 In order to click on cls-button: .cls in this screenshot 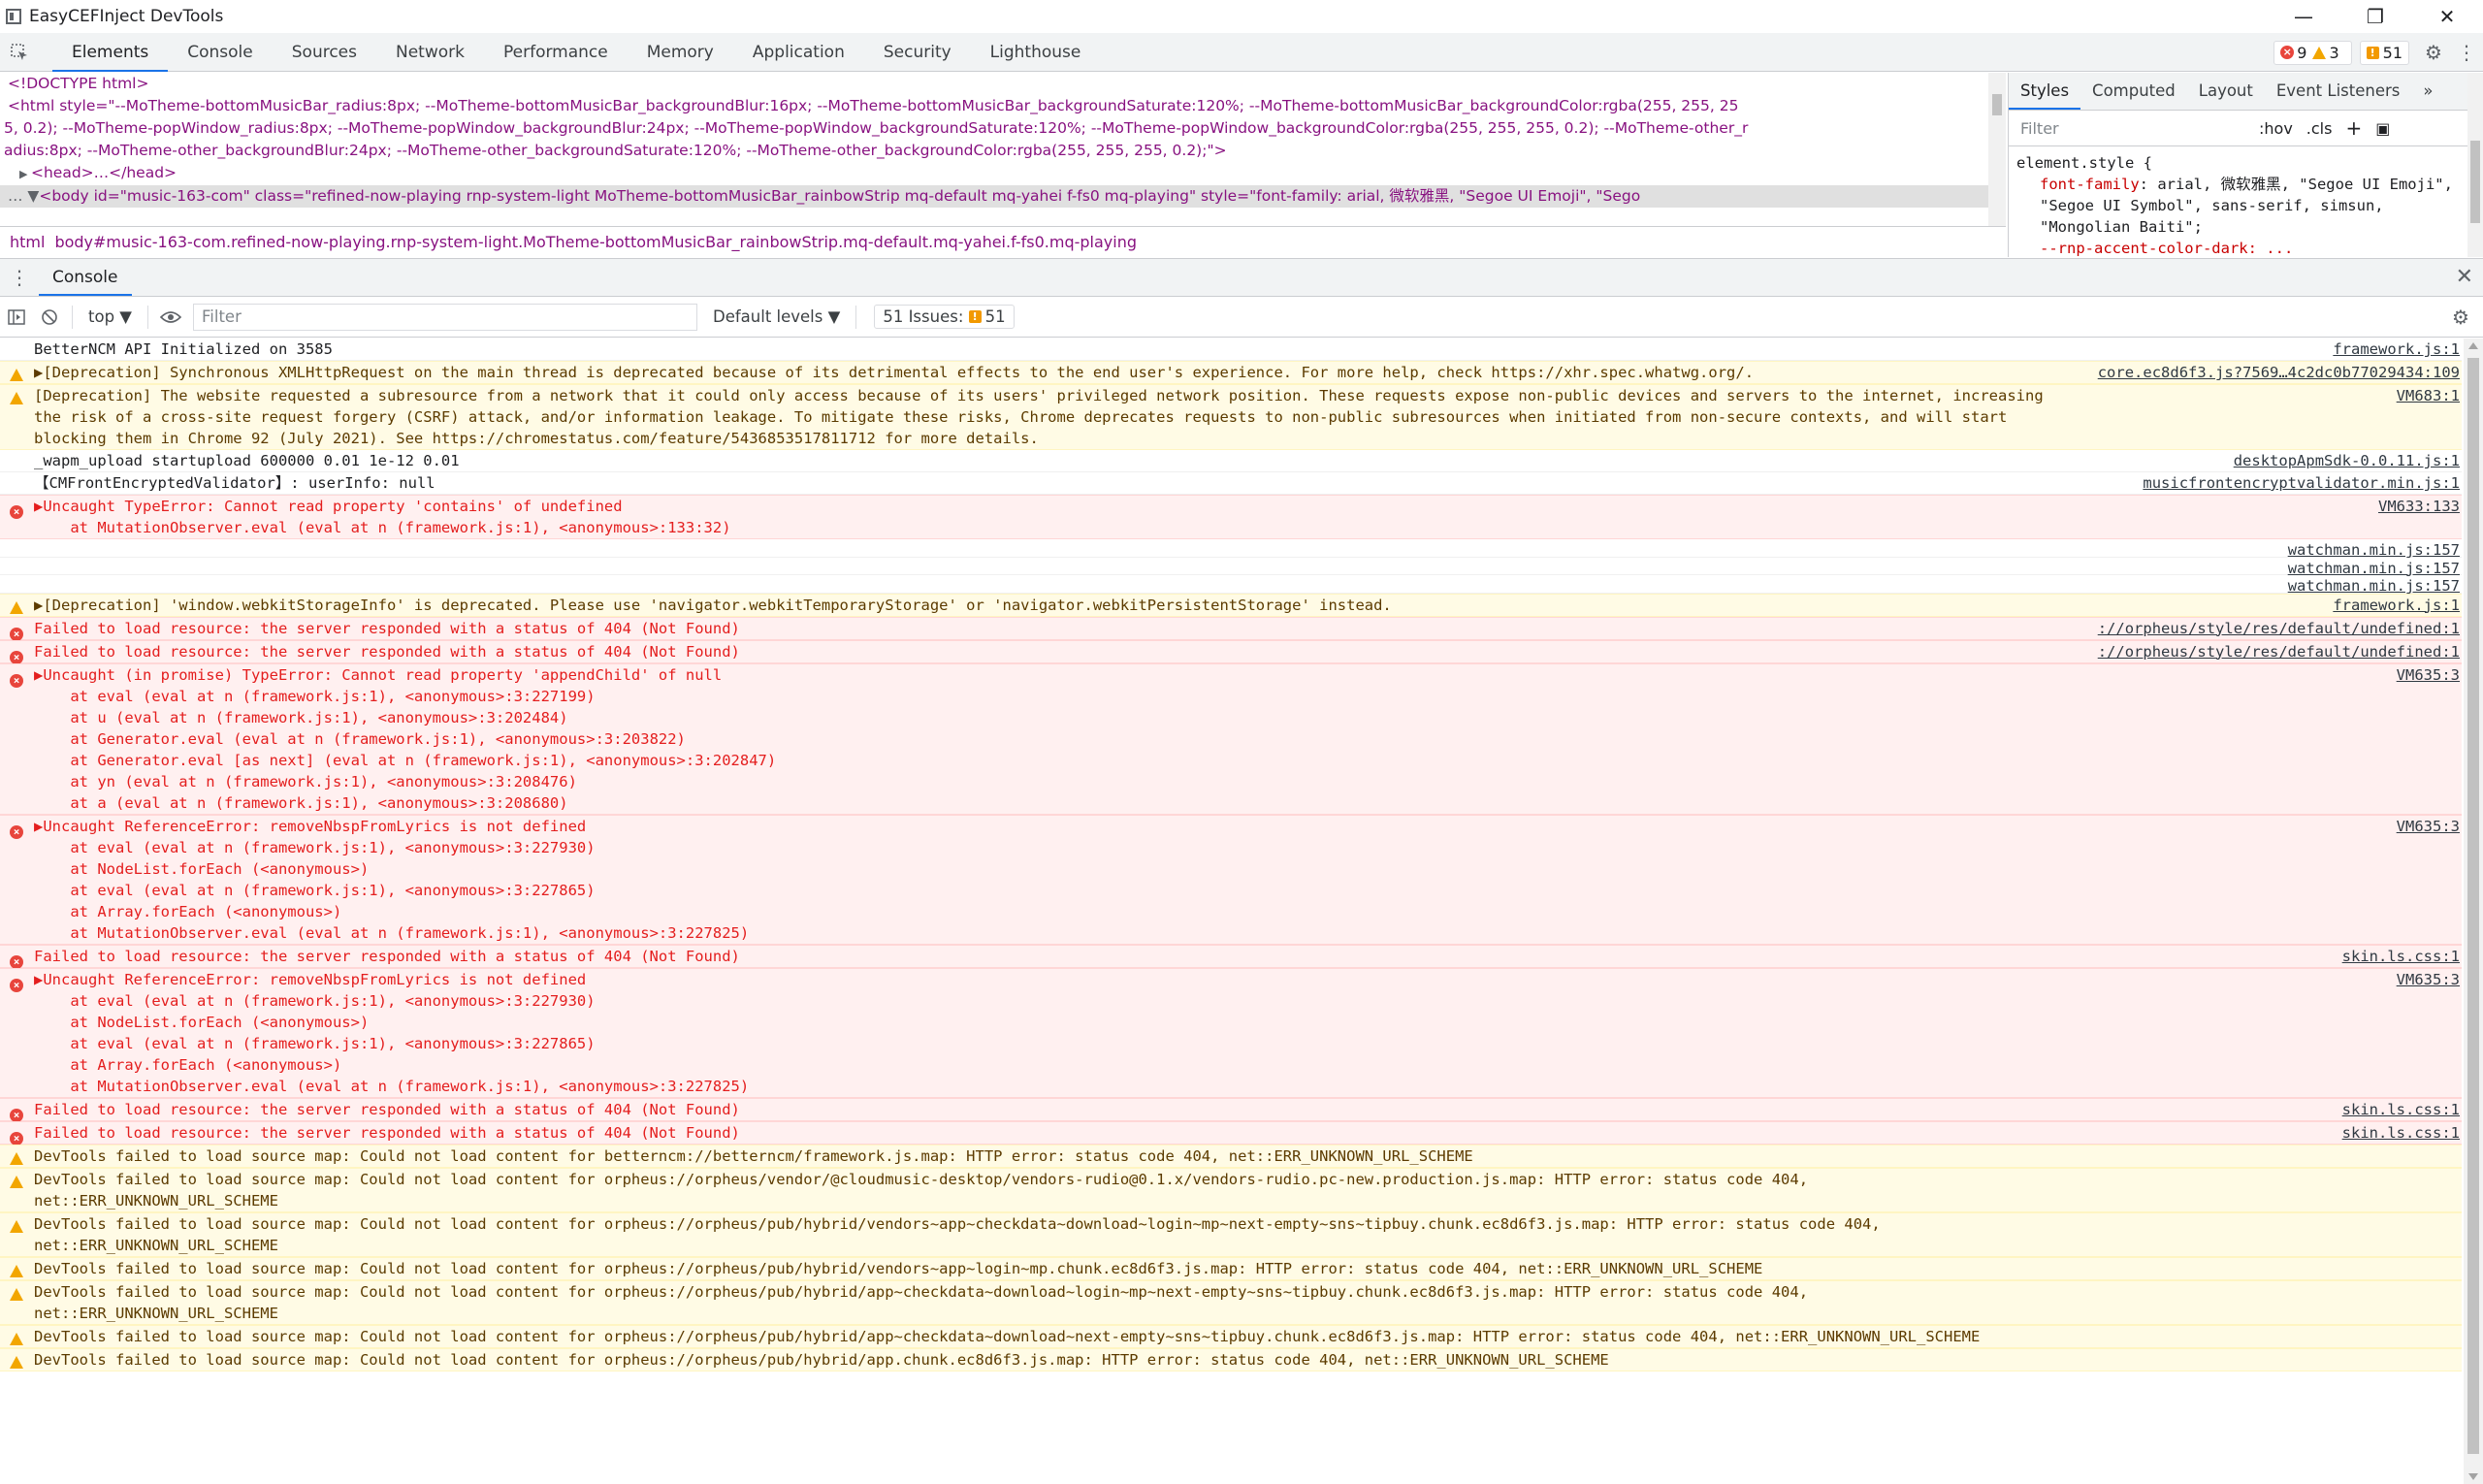, I will do `click(2320, 128)`.